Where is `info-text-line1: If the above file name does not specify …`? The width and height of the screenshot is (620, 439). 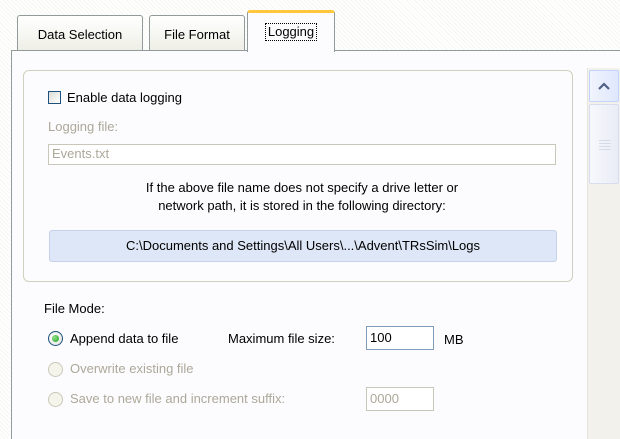 info-text-line1: If the above file name does not specify … is located at coordinates (302, 187).